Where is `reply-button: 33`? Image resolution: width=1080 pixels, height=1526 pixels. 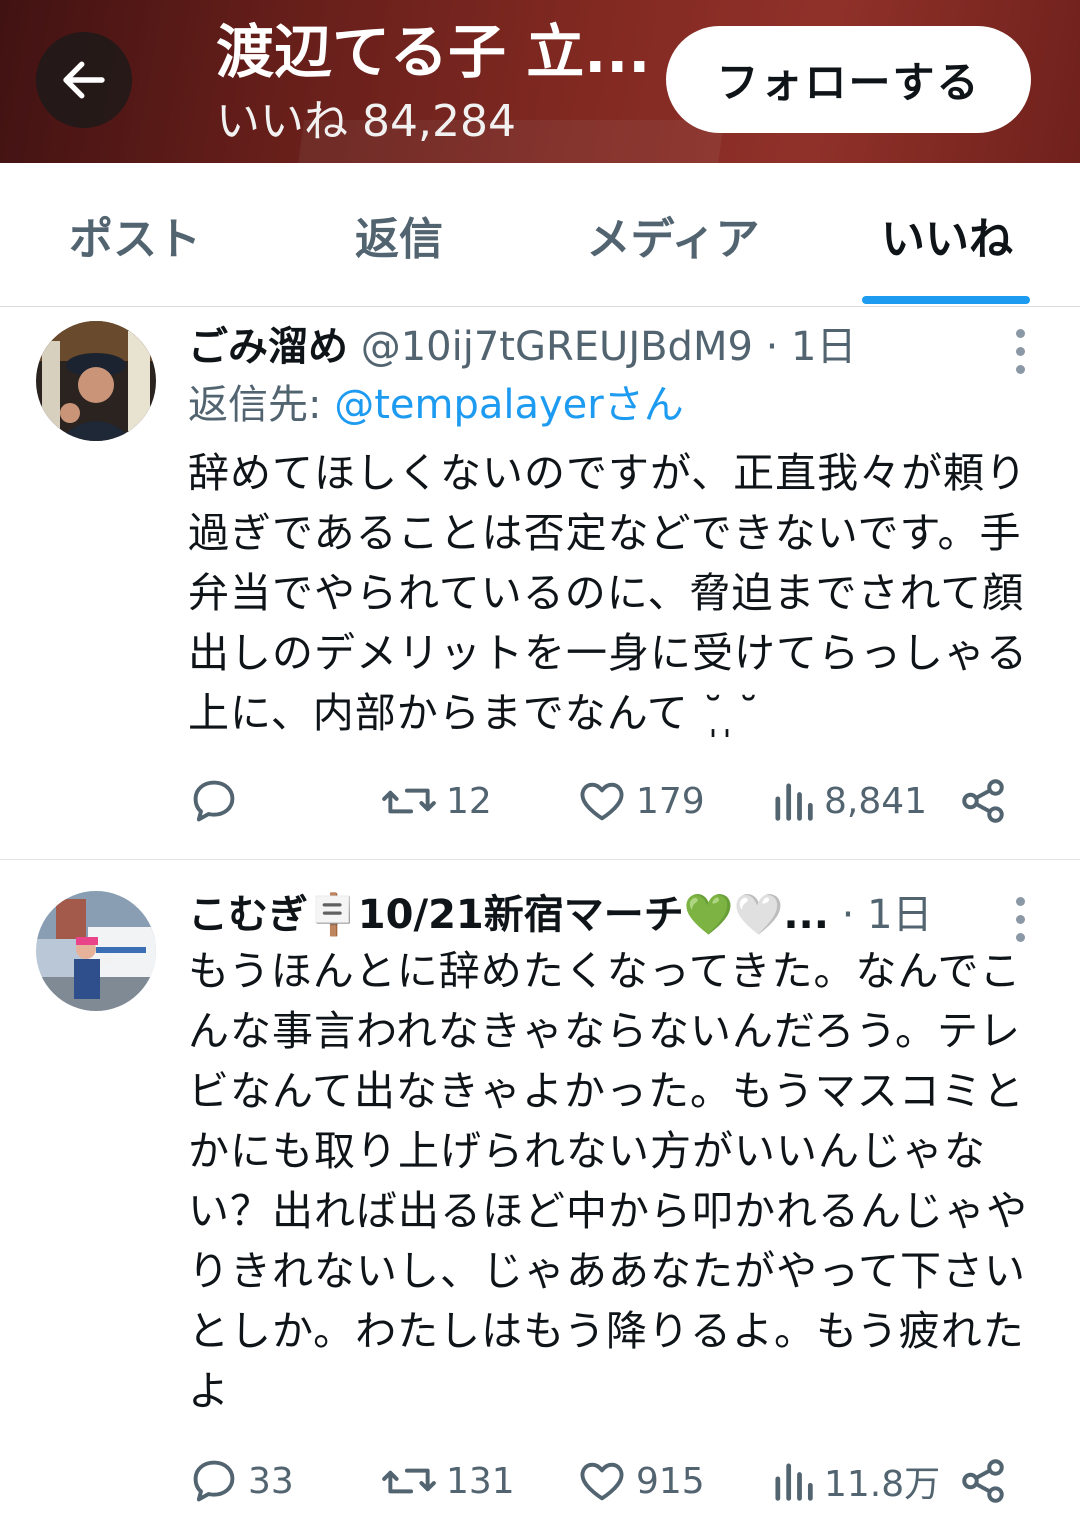
reply-button: 33 is located at coordinates (241, 1481).